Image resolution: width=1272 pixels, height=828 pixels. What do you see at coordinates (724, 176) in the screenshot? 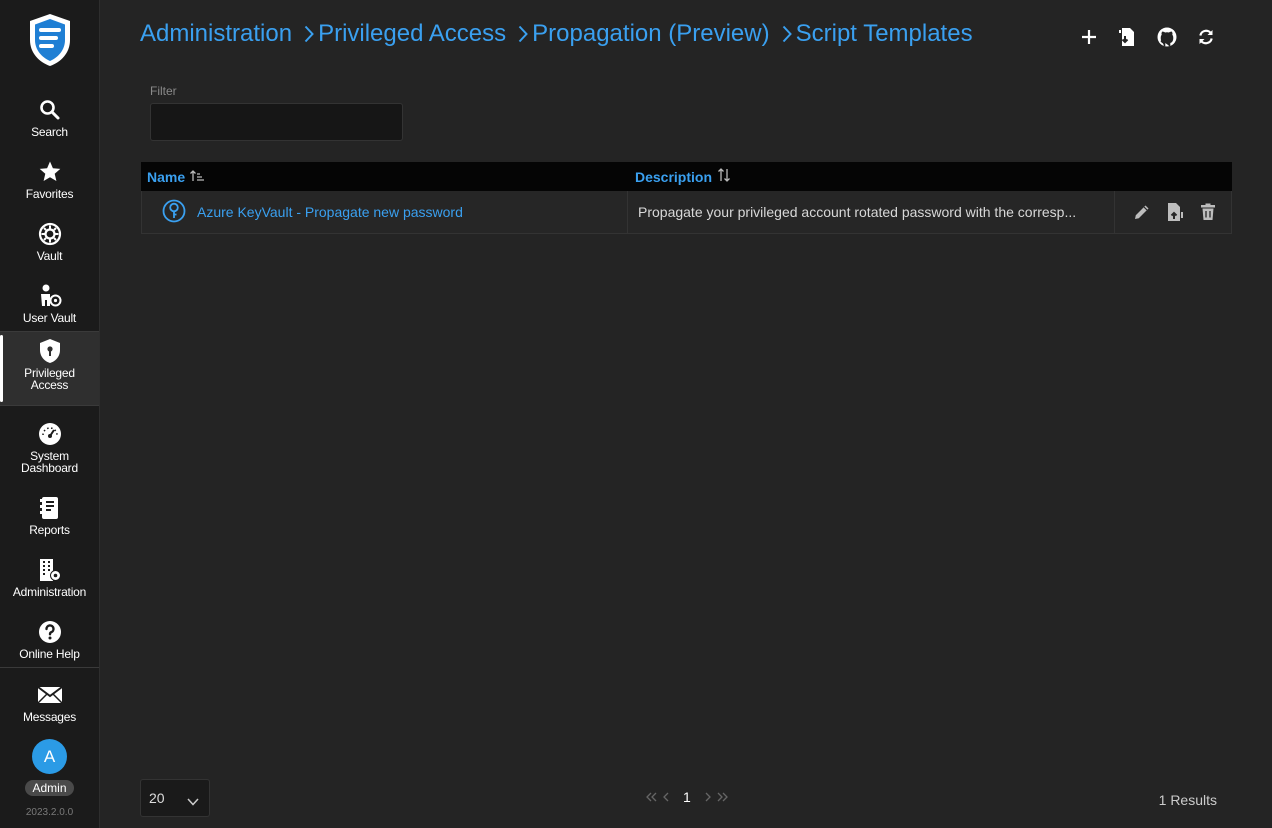
I see `sort-icon` at bounding box center [724, 176].